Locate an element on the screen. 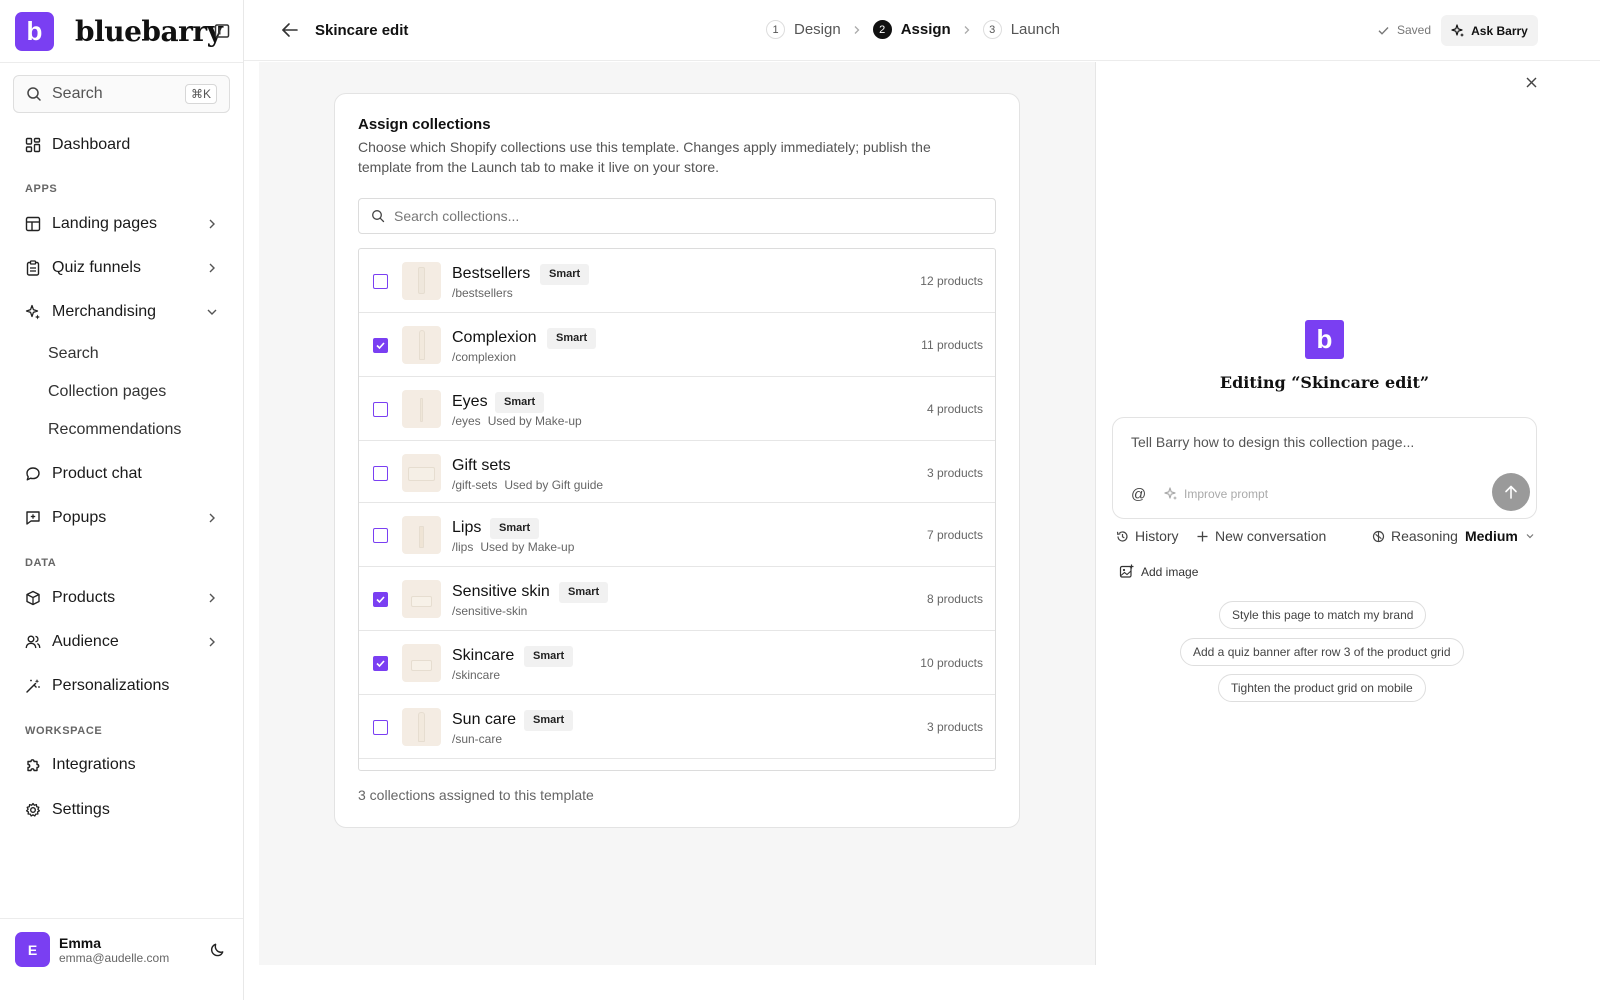 The image size is (1600, 1000). nav-merchandising: Merchandising is located at coordinates (122, 312).